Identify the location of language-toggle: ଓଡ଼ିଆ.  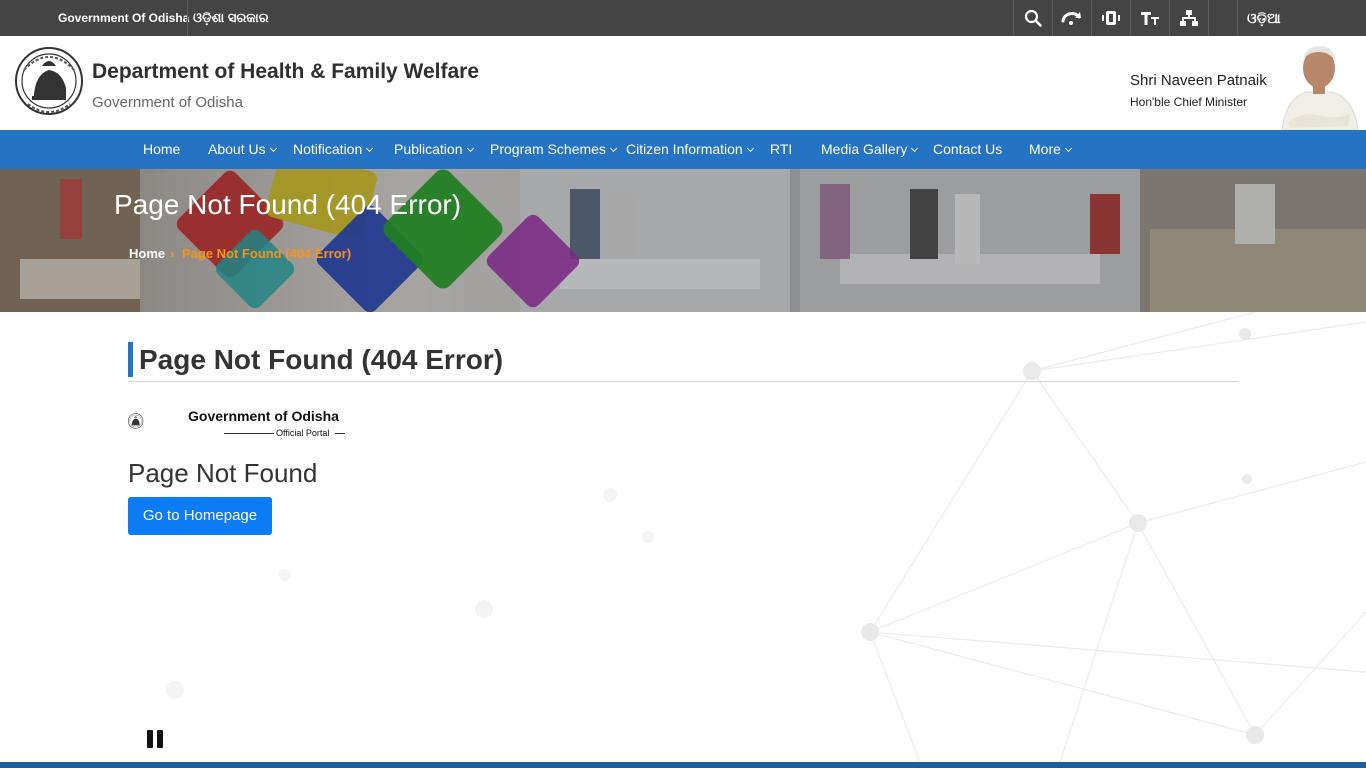
(1264, 18).